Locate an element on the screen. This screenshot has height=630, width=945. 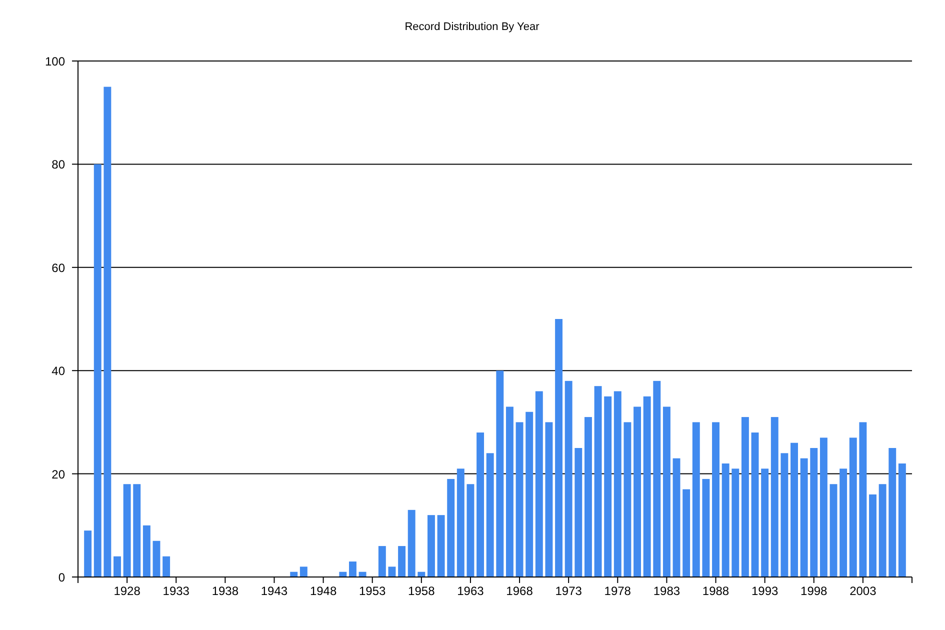
axis-label: 20 is located at coordinates (58, 474).